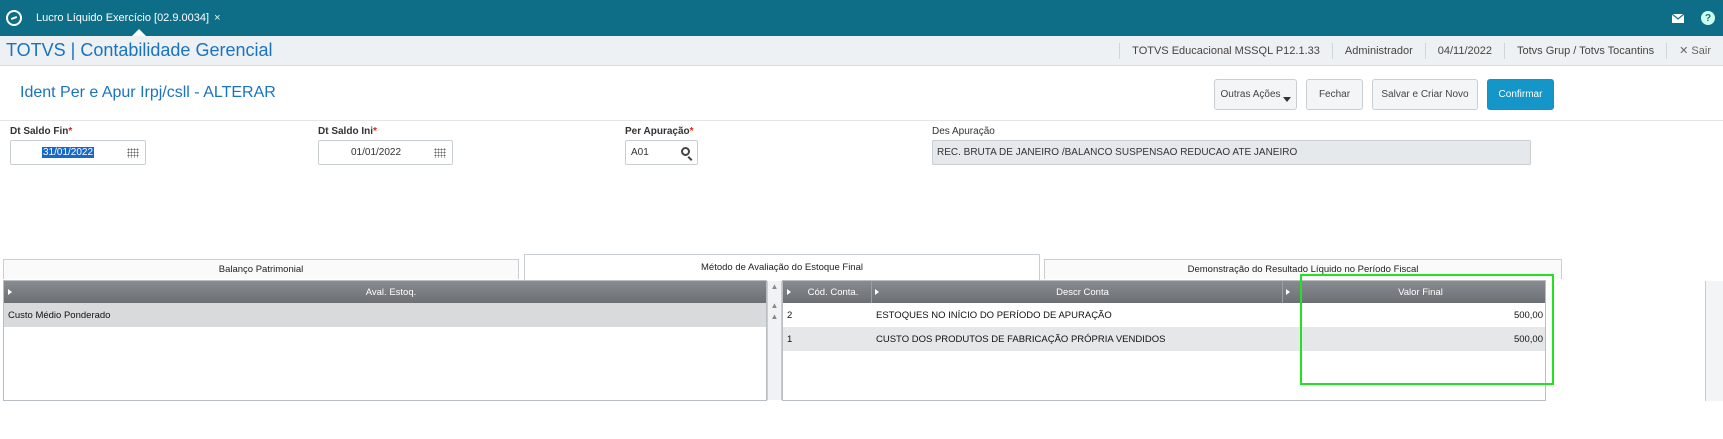 The width and height of the screenshot is (1723, 439). What do you see at coordinates (861, 18) in the screenshot?
I see `top-bar: Lucro Líquido Exercício [02.9.0034] × ?` at bounding box center [861, 18].